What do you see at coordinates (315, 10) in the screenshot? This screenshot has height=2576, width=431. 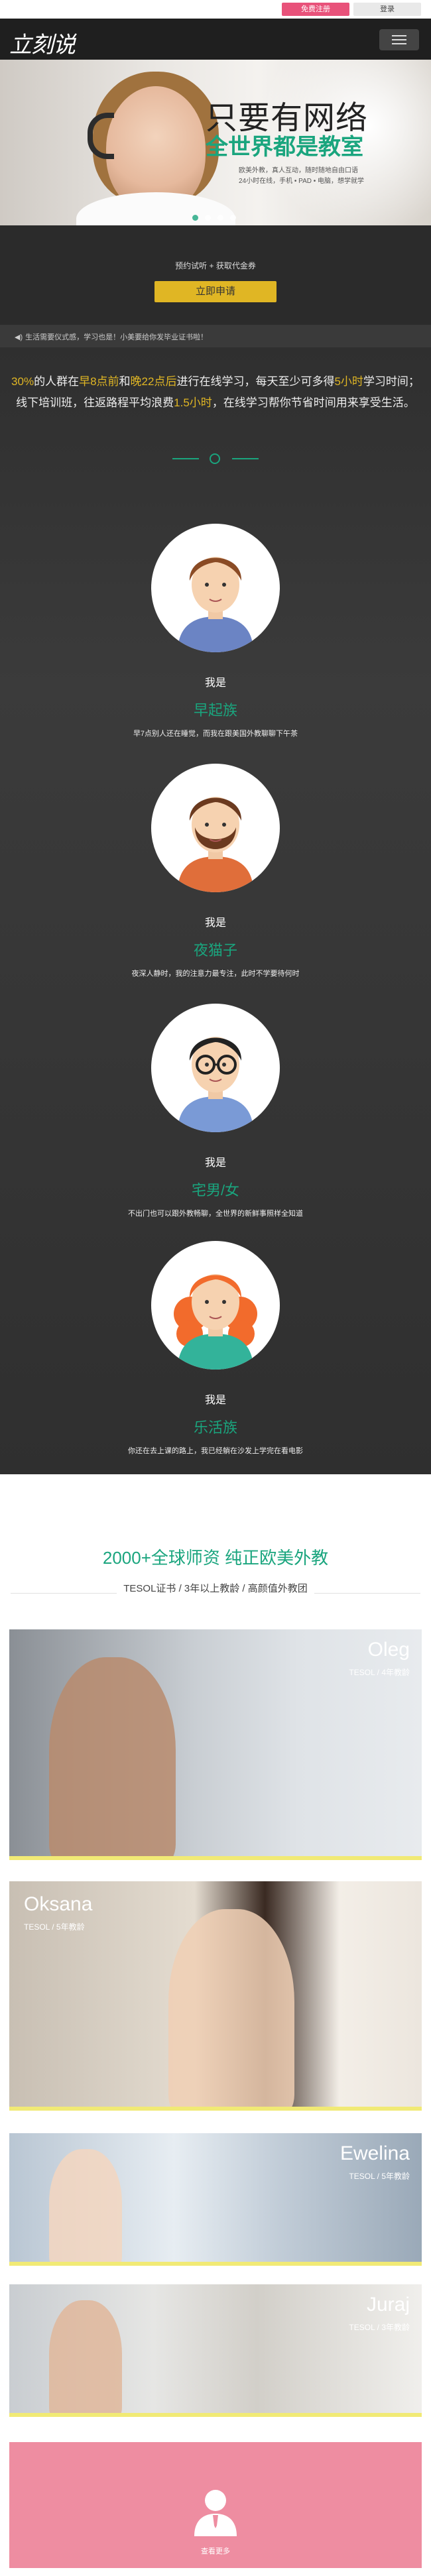 I see `register-button: 免费注册` at bounding box center [315, 10].